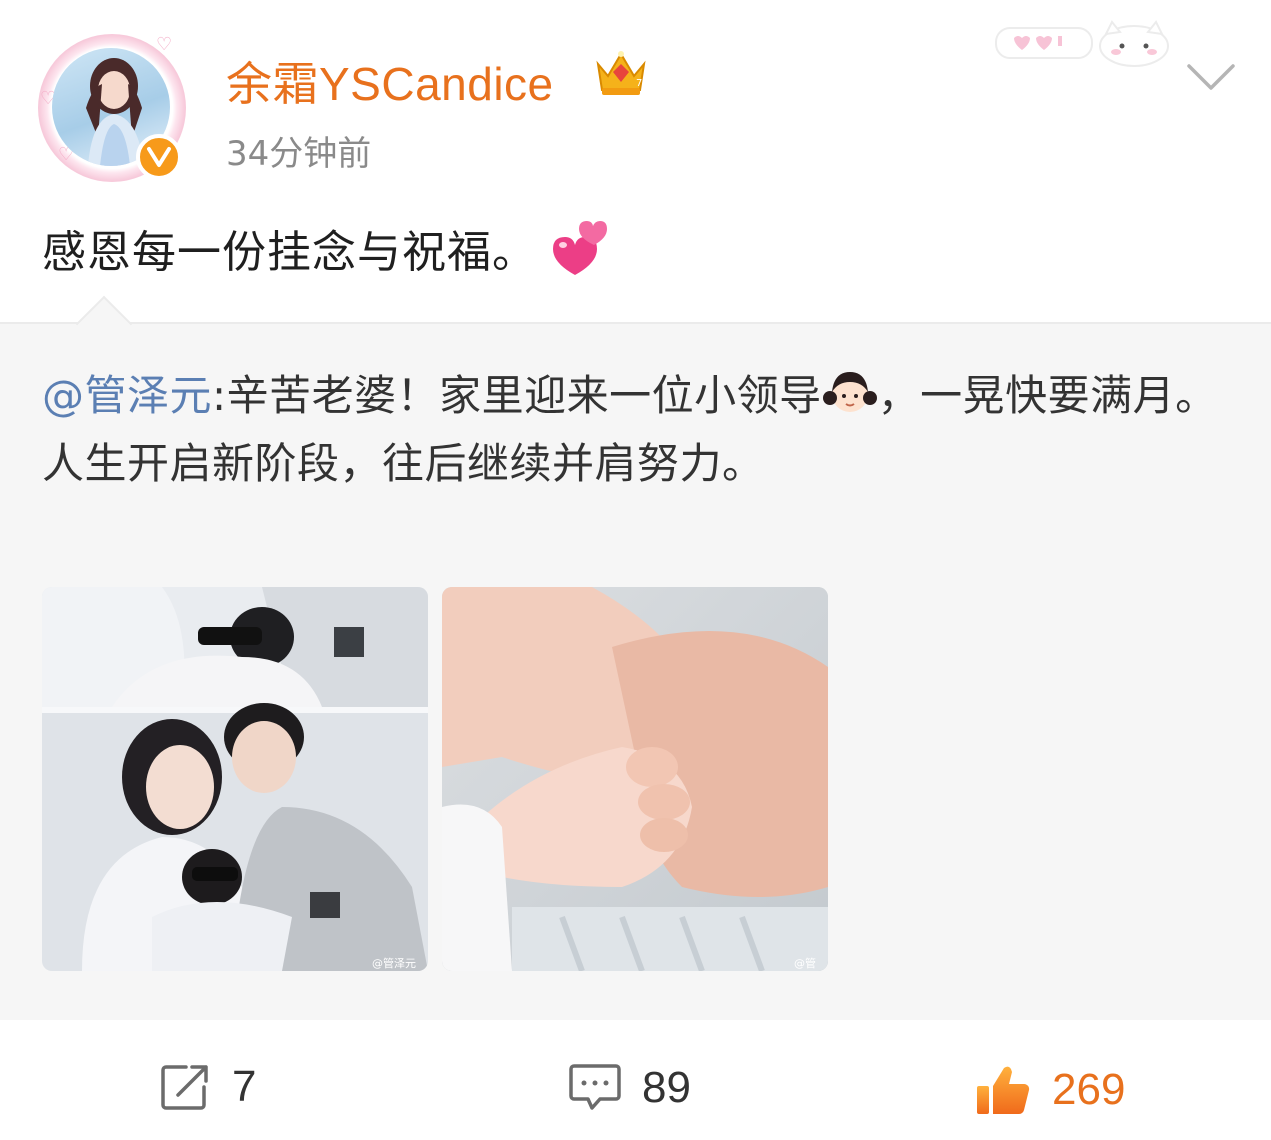  What do you see at coordinates (403, 463) in the screenshot?
I see `repost-text-line2: 人生开启新阶段，往后继续并肩努力。` at bounding box center [403, 463].